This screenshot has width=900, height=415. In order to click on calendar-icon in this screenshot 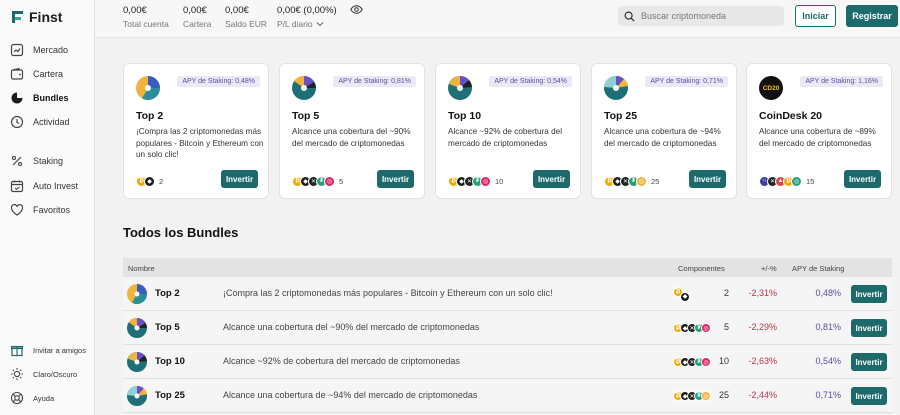, I will do `click(17, 186)`.